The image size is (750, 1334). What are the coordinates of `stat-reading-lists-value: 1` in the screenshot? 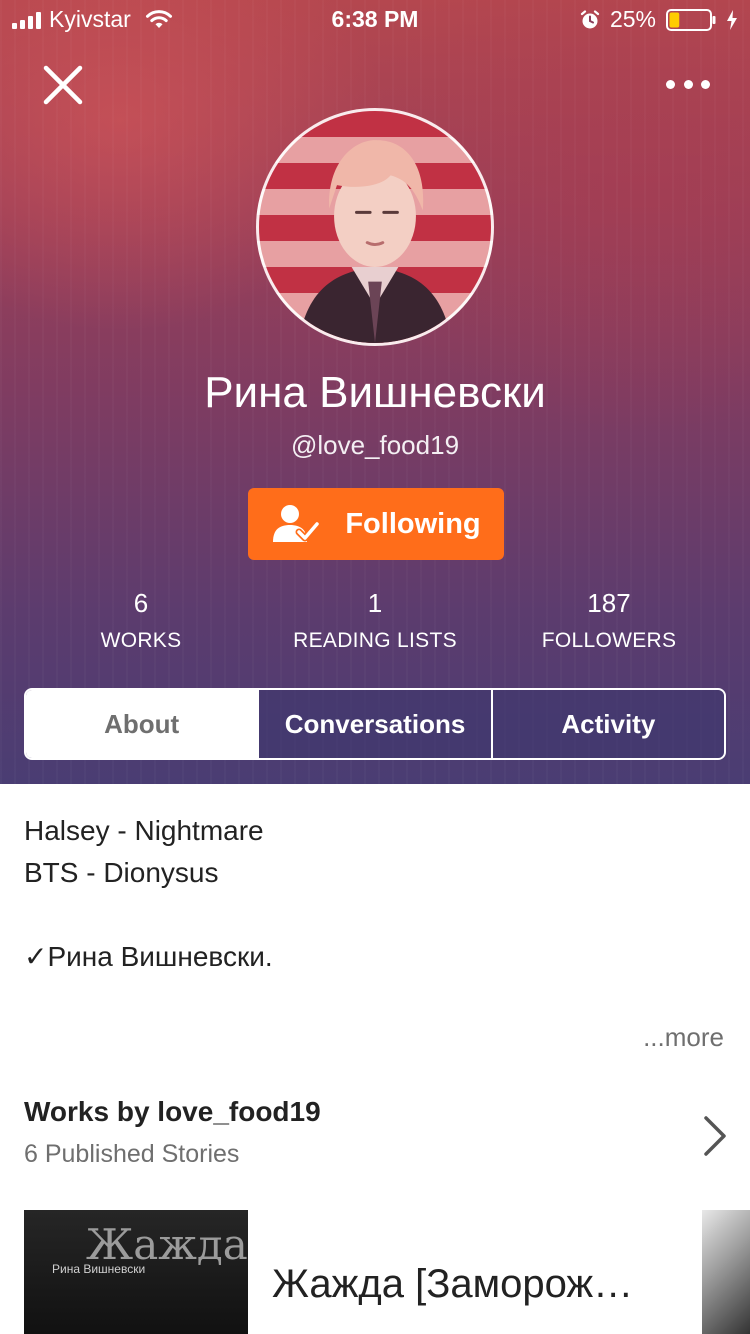 It's located at (375, 603).